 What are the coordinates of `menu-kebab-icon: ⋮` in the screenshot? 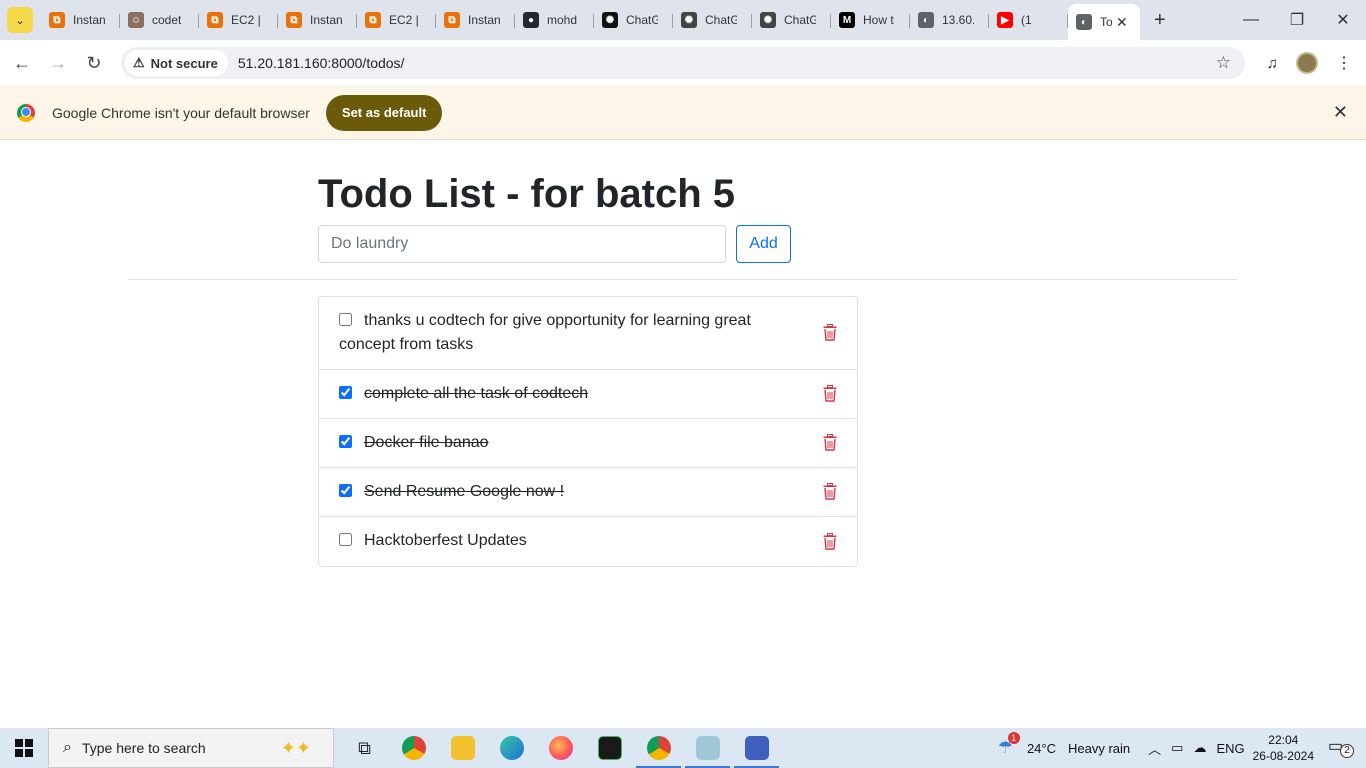 It's located at (1344, 63).